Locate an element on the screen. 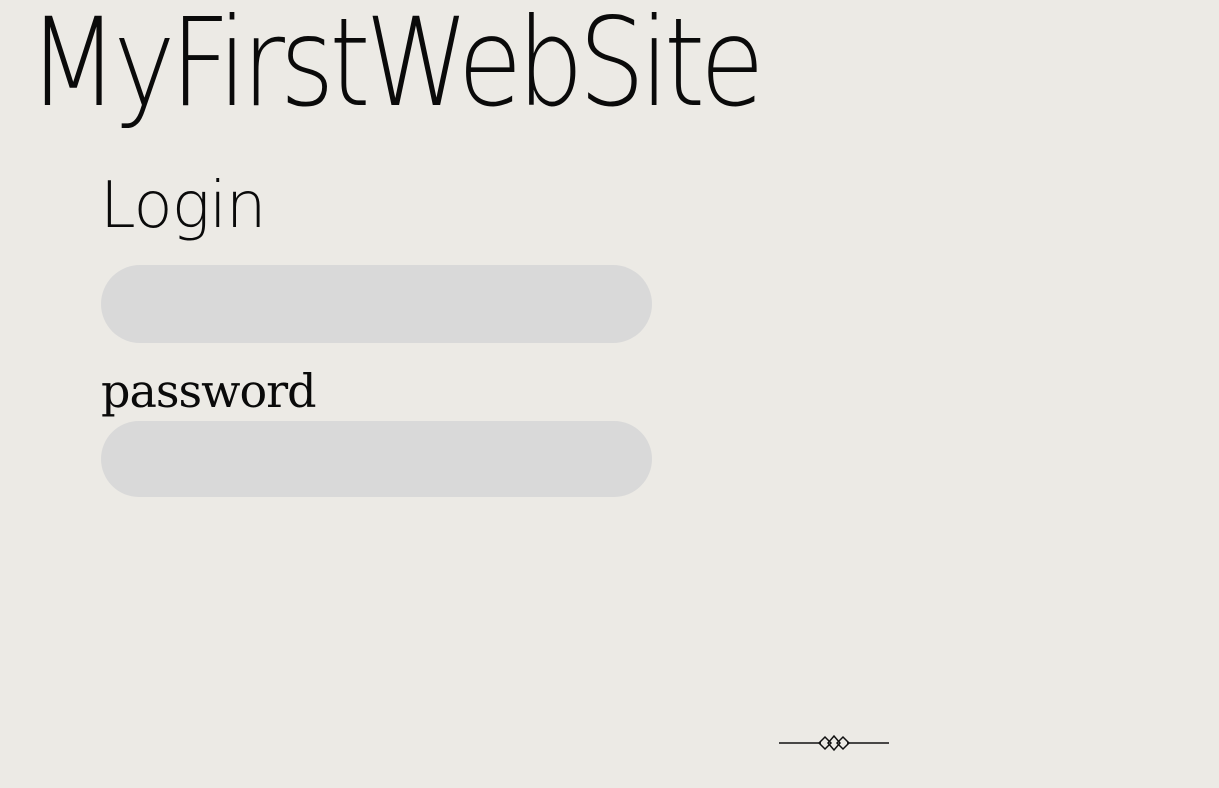 The width and height of the screenshot is (1219, 788). diamond-divider-icon is located at coordinates (834, 743).